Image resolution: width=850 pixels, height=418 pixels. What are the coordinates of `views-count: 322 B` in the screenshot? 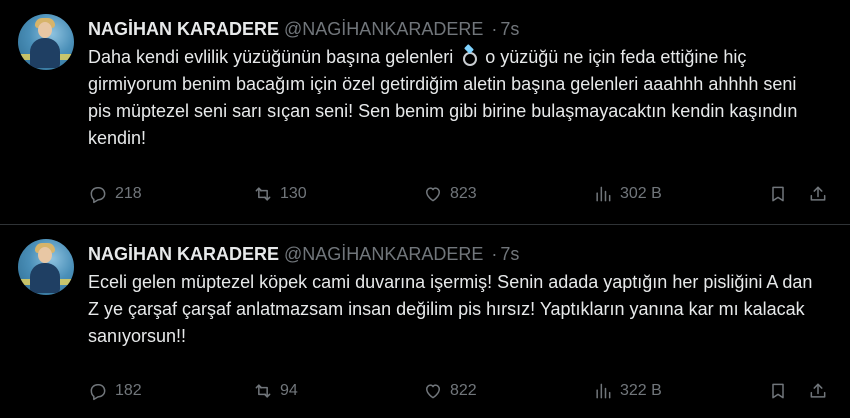 It's located at (641, 390).